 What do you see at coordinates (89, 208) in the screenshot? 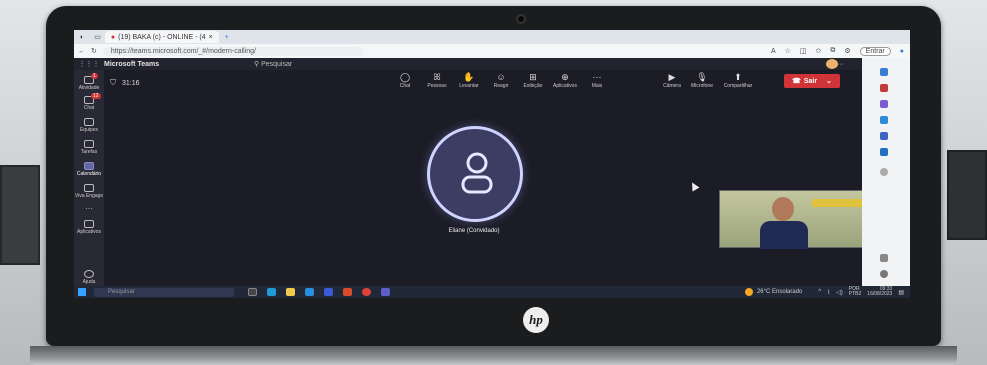
I see `rail-more: ···` at bounding box center [89, 208].